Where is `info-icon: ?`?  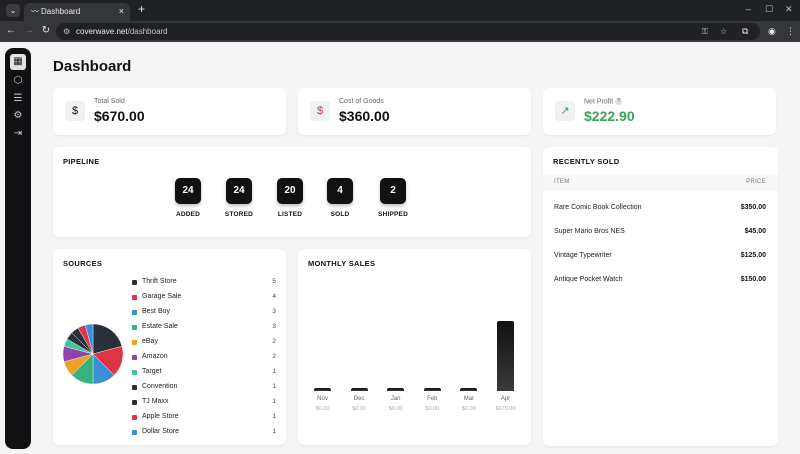
info-icon: ? is located at coordinates (619, 101).